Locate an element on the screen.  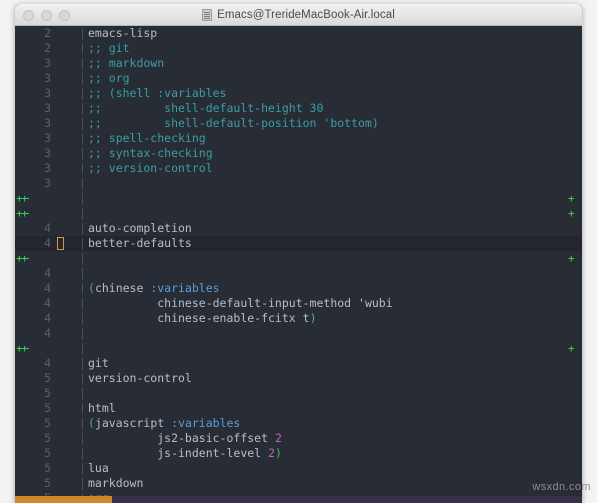
code-text: ;; spell-checking is located at coordinates (328, 138).